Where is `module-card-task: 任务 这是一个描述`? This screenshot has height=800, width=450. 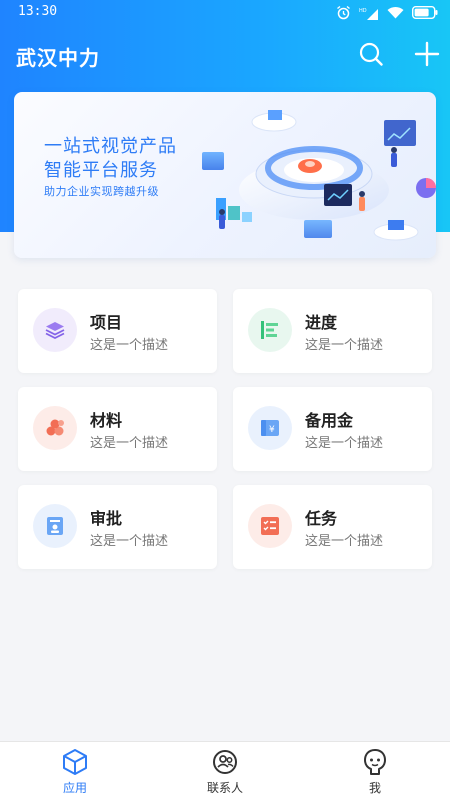 module-card-task: 任务 这是一个描述 is located at coordinates (332, 527).